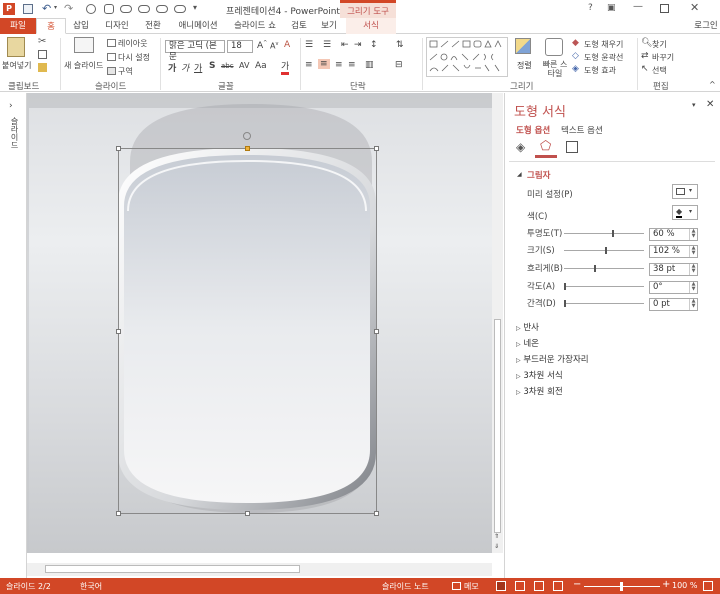  What do you see at coordinates (376, 513) in the screenshot?
I see `resize-handle-se` at bounding box center [376, 513].